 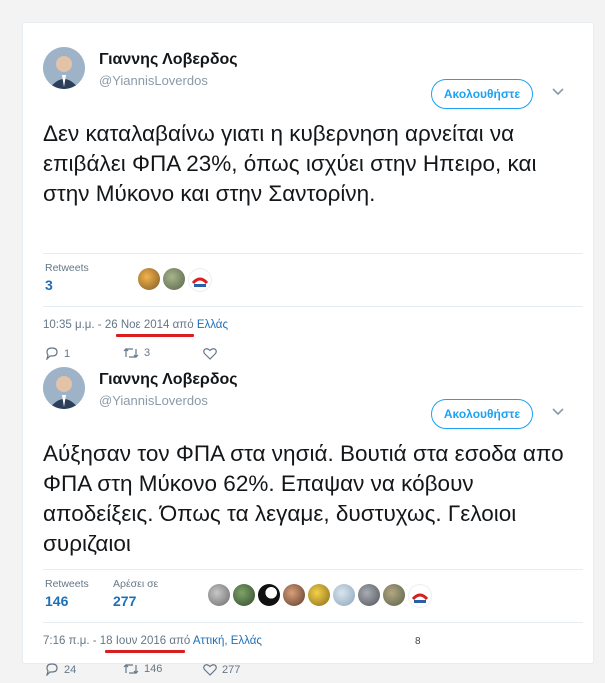 What do you see at coordinates (313, 357) in the screenshot?
I see `tweet-actions: 1 3` at bounding box center [313, 357].